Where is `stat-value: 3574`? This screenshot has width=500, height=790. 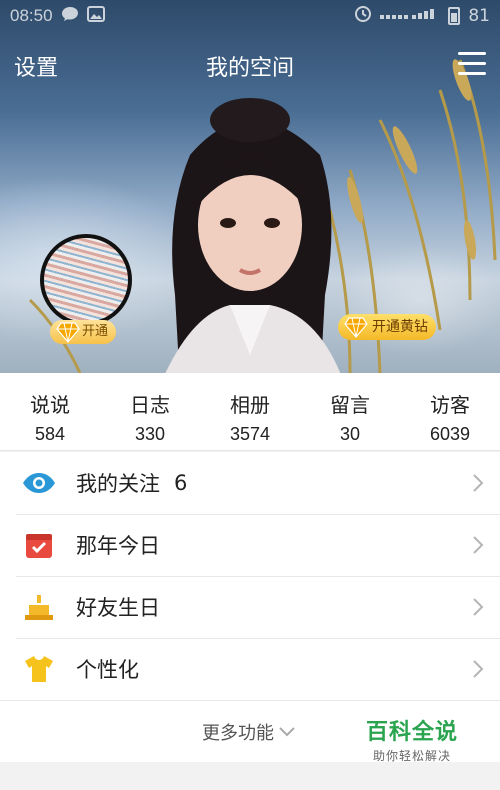 stat-value: 3574 is located at coordinates (250, 434).